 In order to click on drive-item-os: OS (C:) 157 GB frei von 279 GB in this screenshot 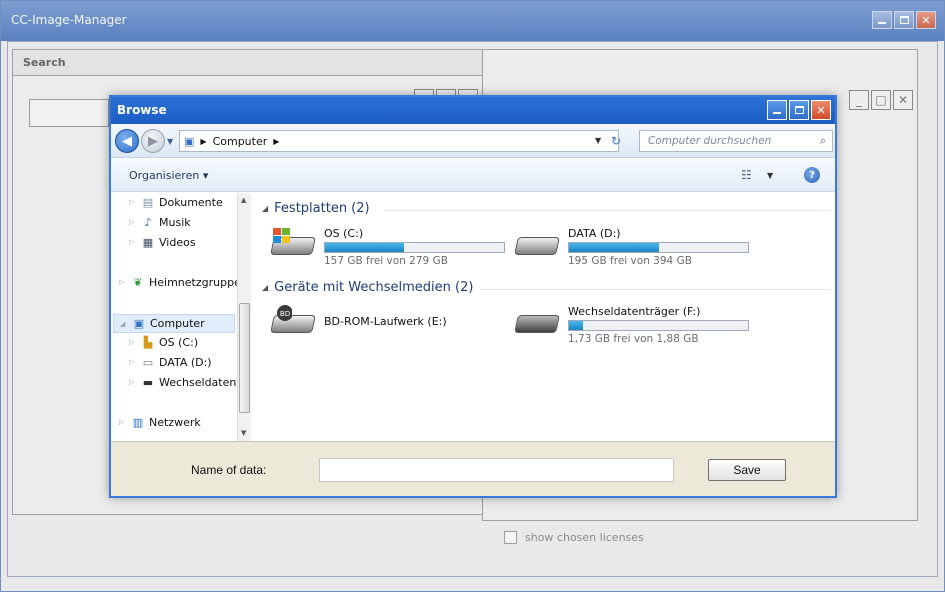, I will do `click(387, 247)`.